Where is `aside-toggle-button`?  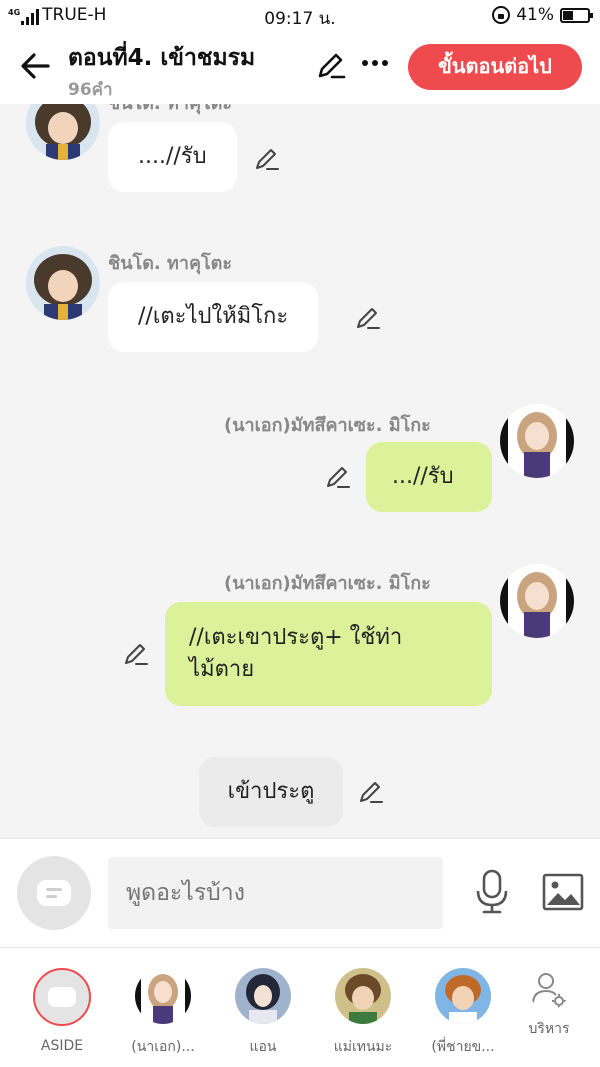 aside-toggle-button is located at coordinates (54, 893).